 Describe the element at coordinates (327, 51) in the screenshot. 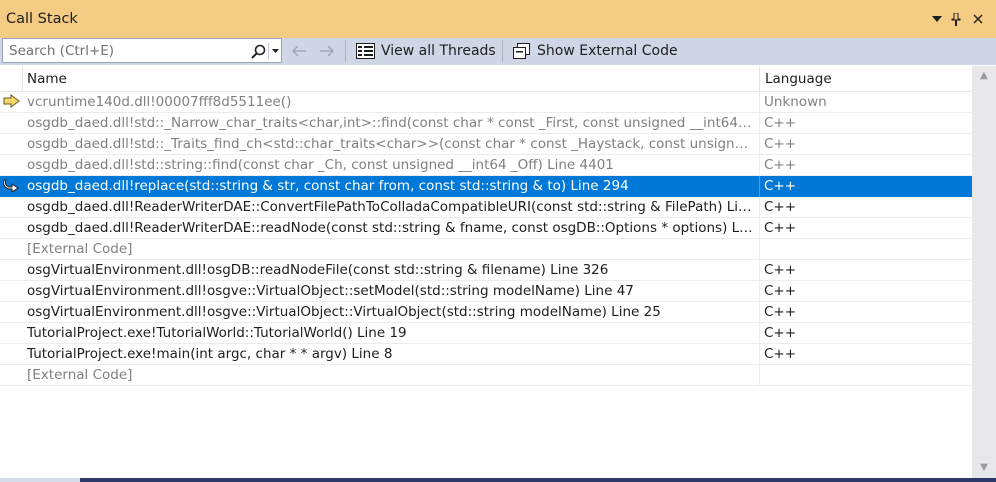

I see `navigate-forward-icon` at that location.